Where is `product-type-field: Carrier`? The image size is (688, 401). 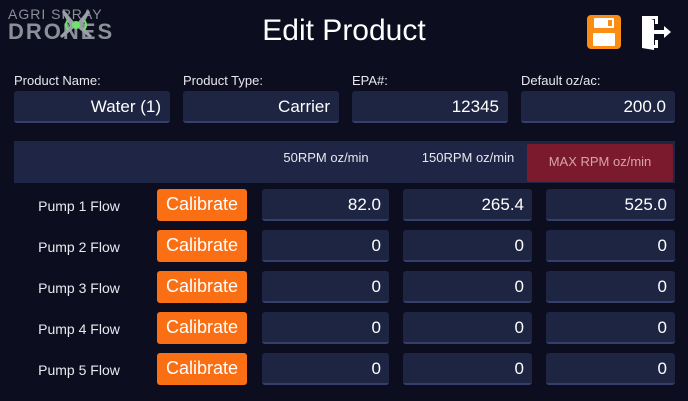
product-type-field: Carrier is located at coordinates (261, 107).